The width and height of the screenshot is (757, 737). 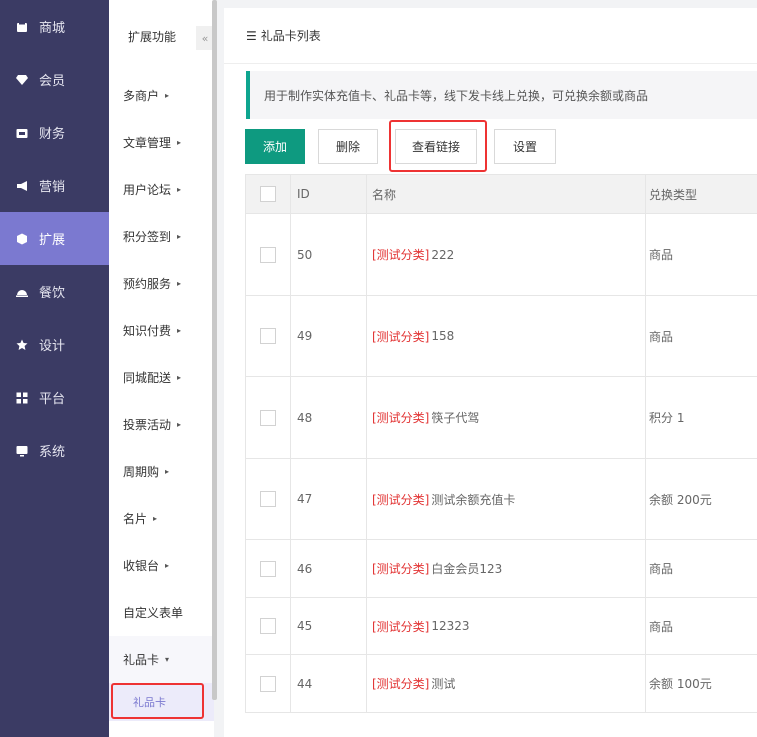 What do you see at coordinates (506, 336) in the screenshot?
I see `cell-name: [测试分类] 158` at bounding box center [506, 336].